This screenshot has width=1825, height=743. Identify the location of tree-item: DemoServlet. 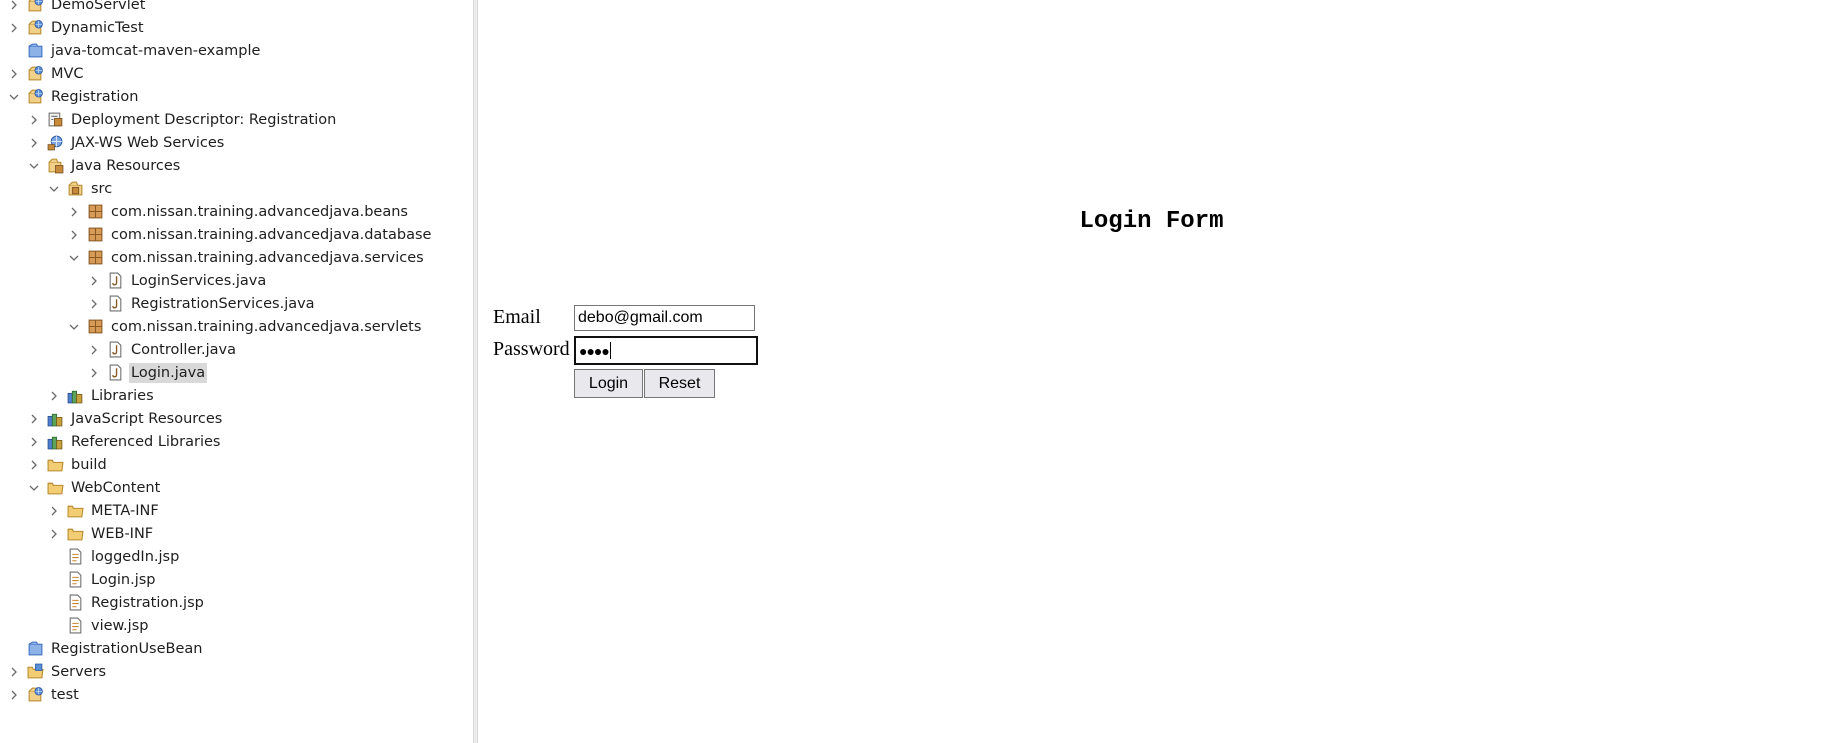
(76, 8).